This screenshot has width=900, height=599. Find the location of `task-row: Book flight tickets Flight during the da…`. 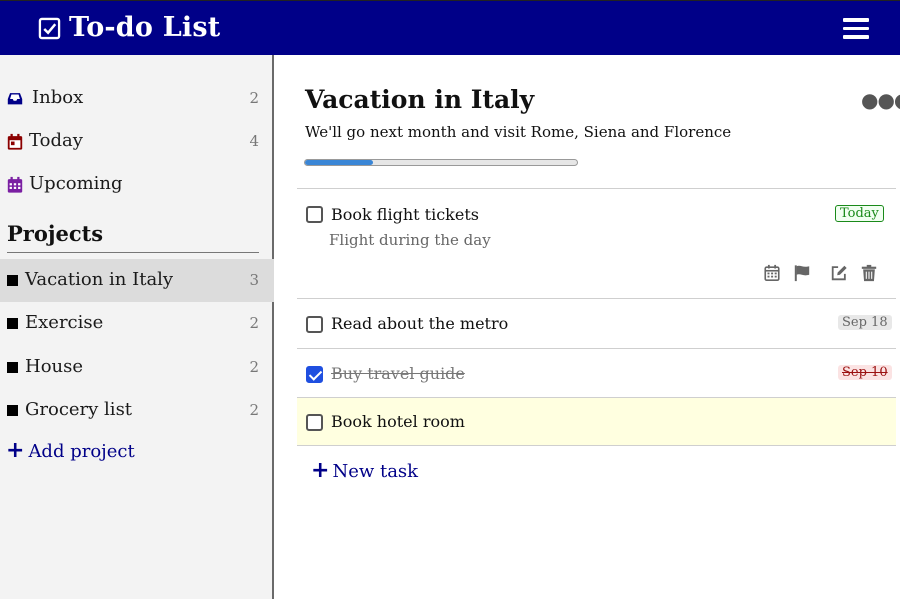

task-row: Book flight tickets Flight during the da… is located at coordinates (596, 243).